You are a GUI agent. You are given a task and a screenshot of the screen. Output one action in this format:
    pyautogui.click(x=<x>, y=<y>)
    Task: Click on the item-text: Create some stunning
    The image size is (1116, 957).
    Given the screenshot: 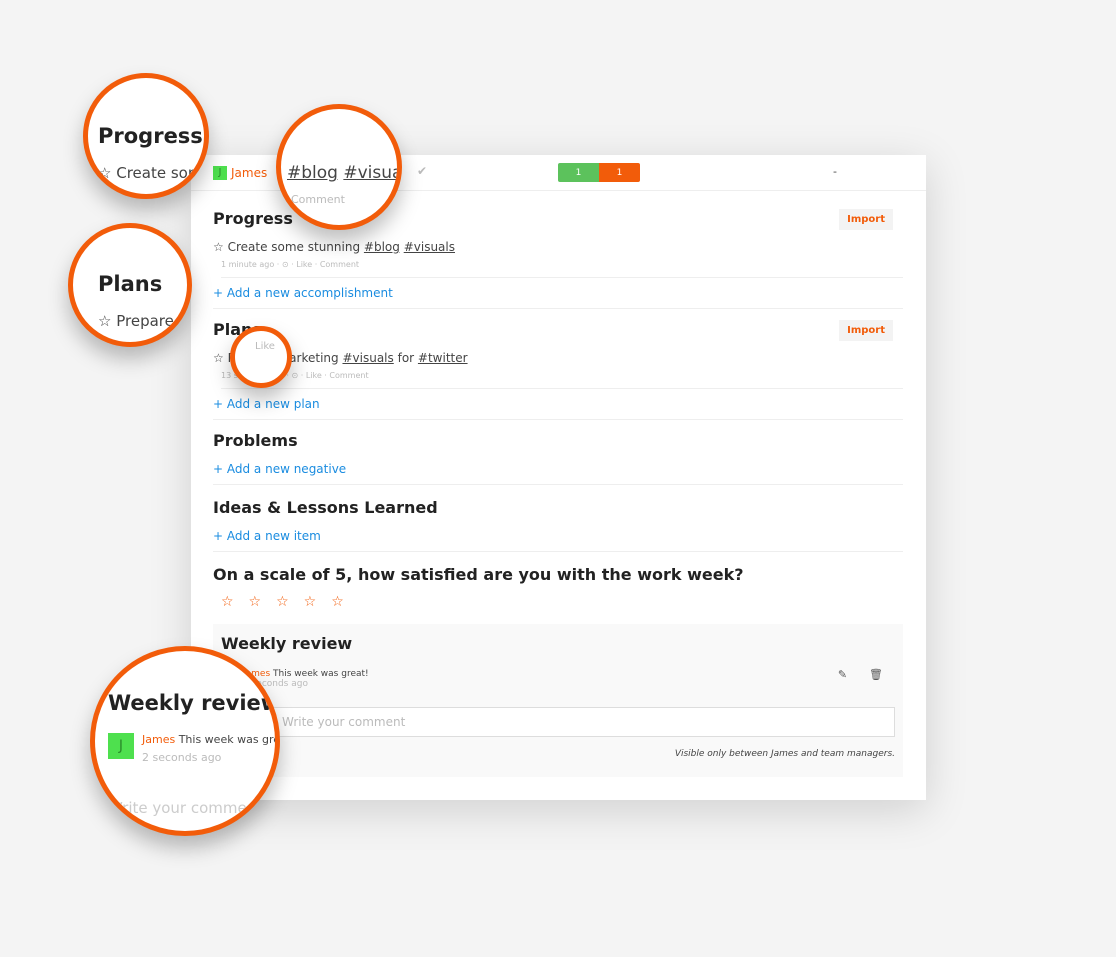 What is the action you would take?
    pyautogui.click(x=294, y=247)
    